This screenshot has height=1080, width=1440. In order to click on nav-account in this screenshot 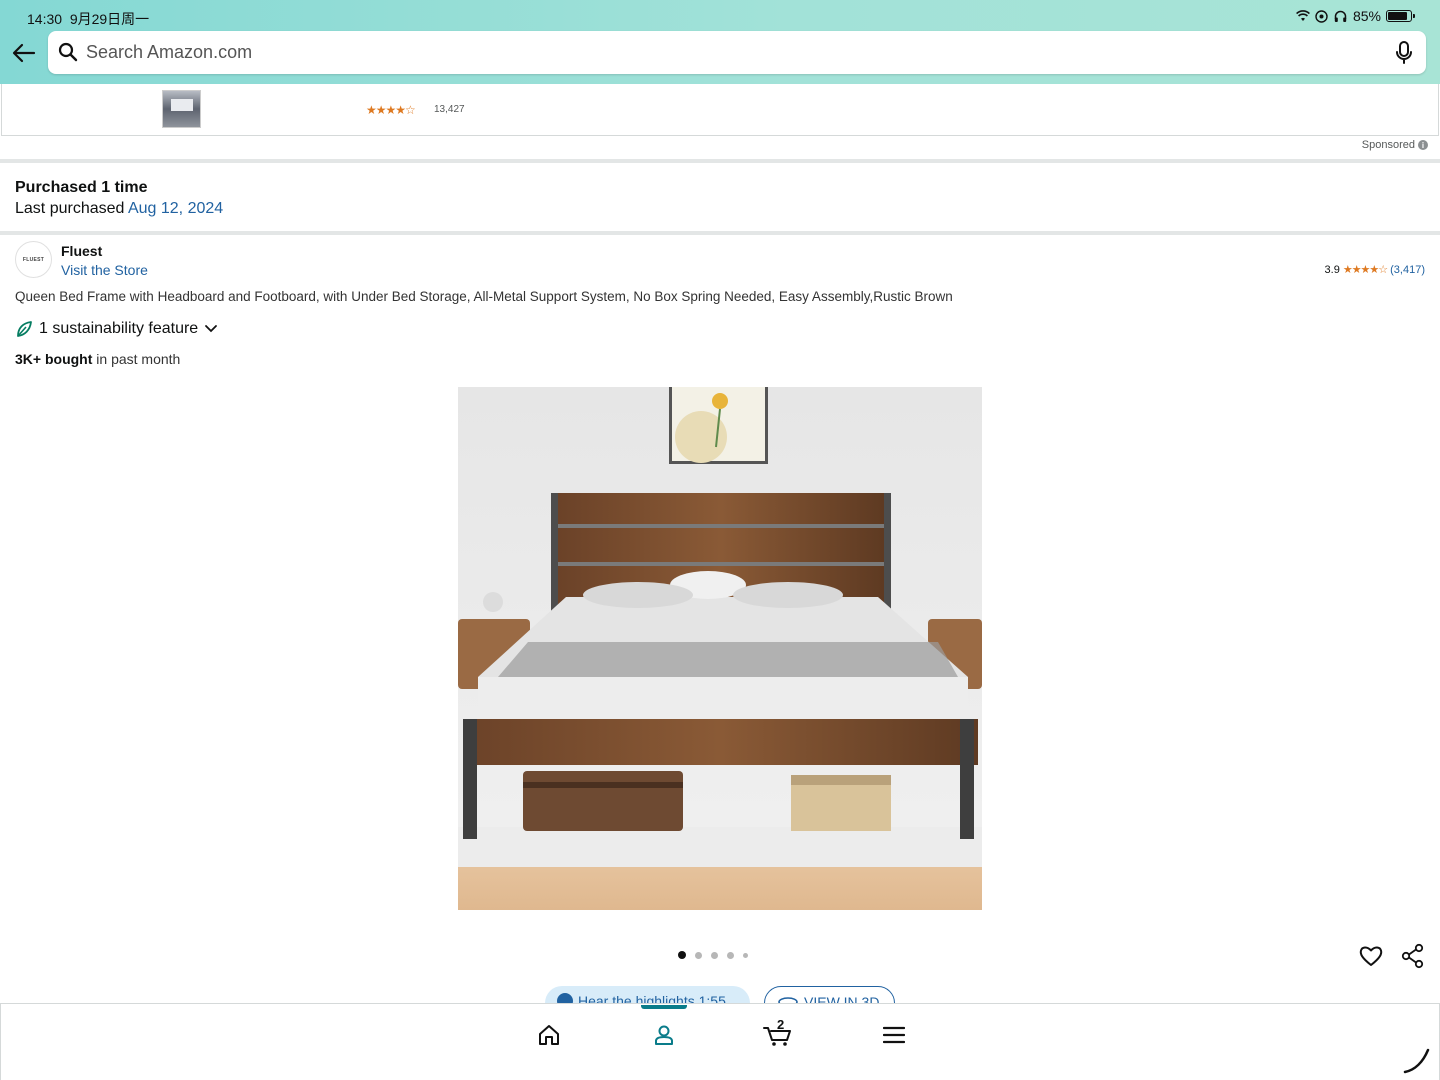, I will do `click(664, 1035)`.